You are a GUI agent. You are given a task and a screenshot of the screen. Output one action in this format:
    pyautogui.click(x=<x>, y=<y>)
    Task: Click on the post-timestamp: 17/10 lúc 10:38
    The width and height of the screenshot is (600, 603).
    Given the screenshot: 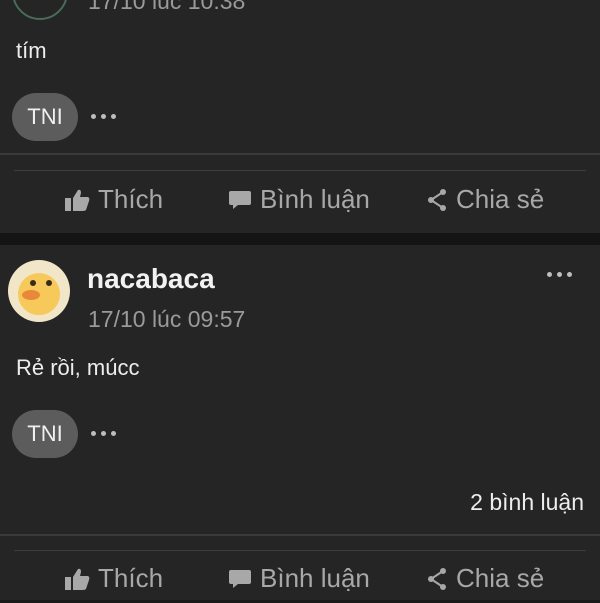 What is the action you would take?
    pyautogui.click(x=166, y=7)
    